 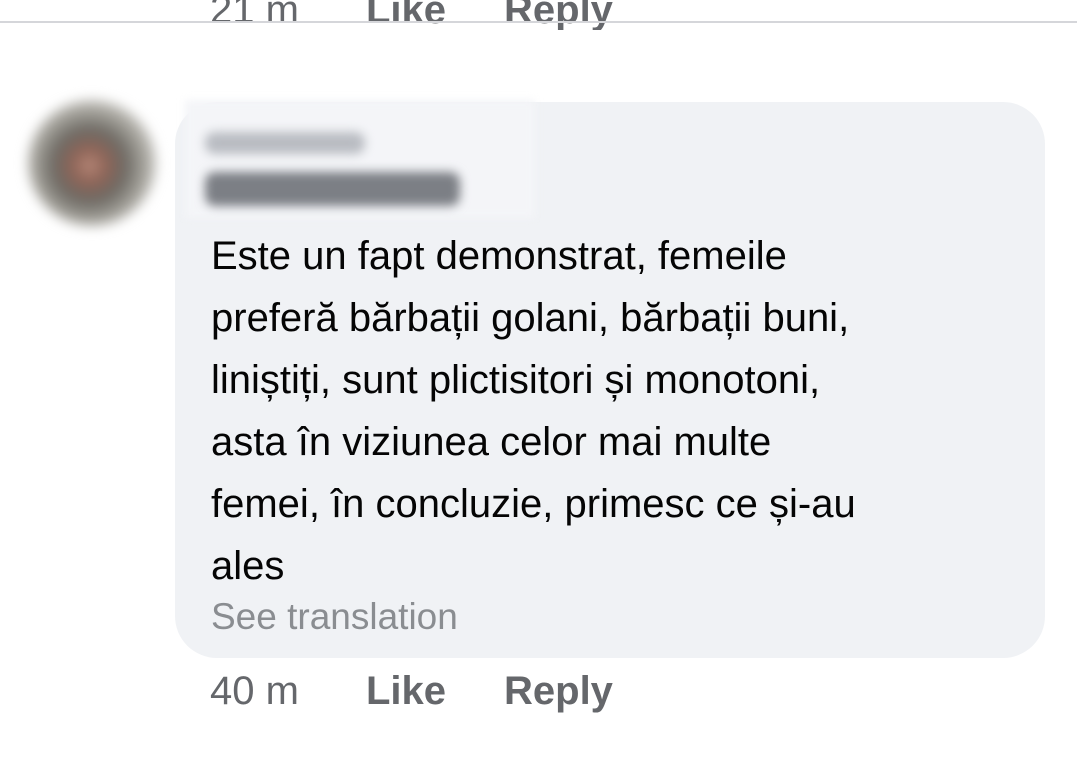 What do you see at coordinates (406, 691) in the screenshot?
I see `like-button: Like` at bounding box center [406, 691].